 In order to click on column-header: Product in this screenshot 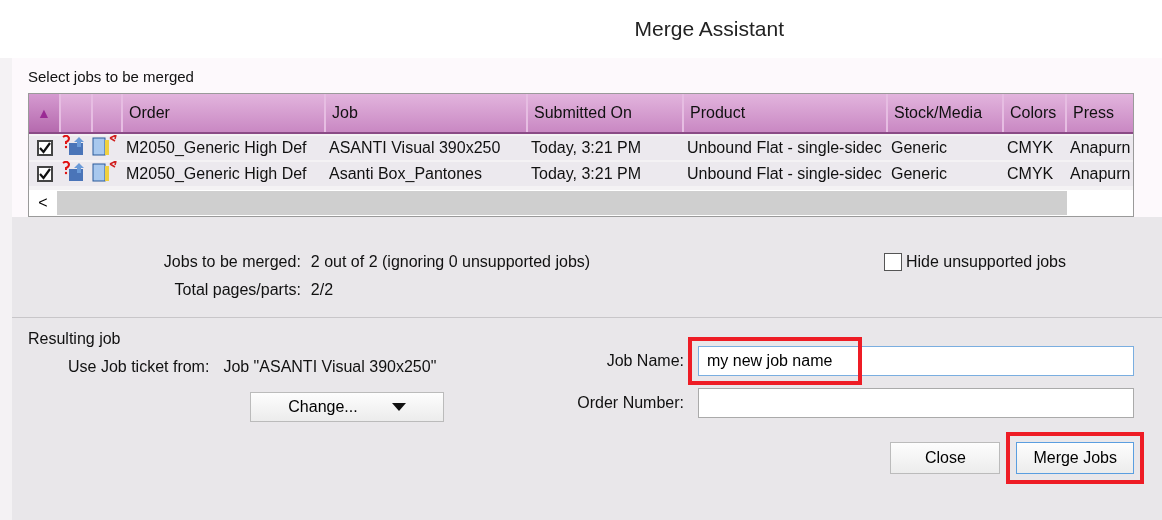, I will do `click(786, 113)`.